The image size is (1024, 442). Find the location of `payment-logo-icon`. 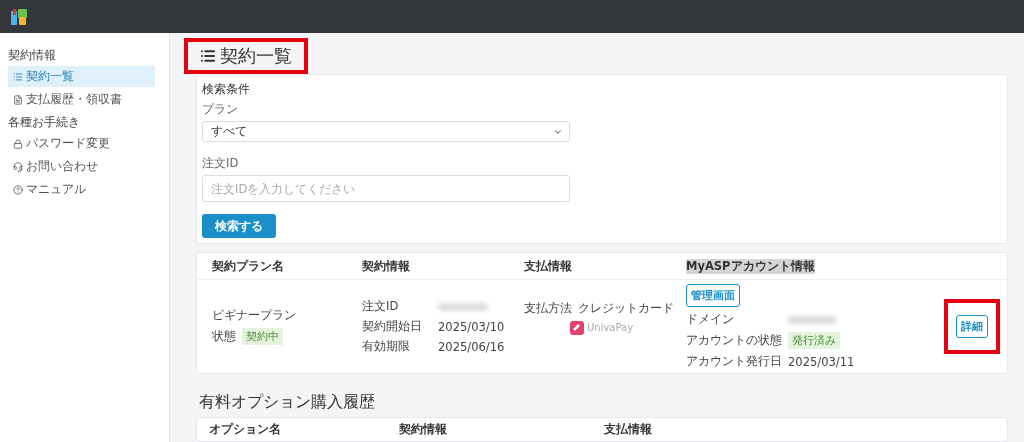

payment-logo-icon is located at coordinates (577, 327).